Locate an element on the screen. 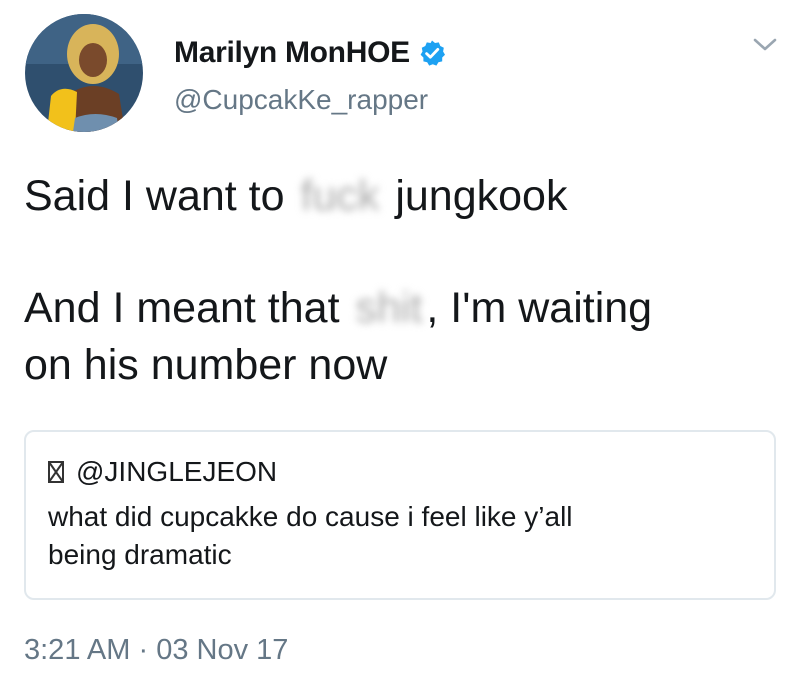 The width and height of the screenshot is (800, 699). quoted-tweet-line: being dramatic is located at coordinates (140, 554).